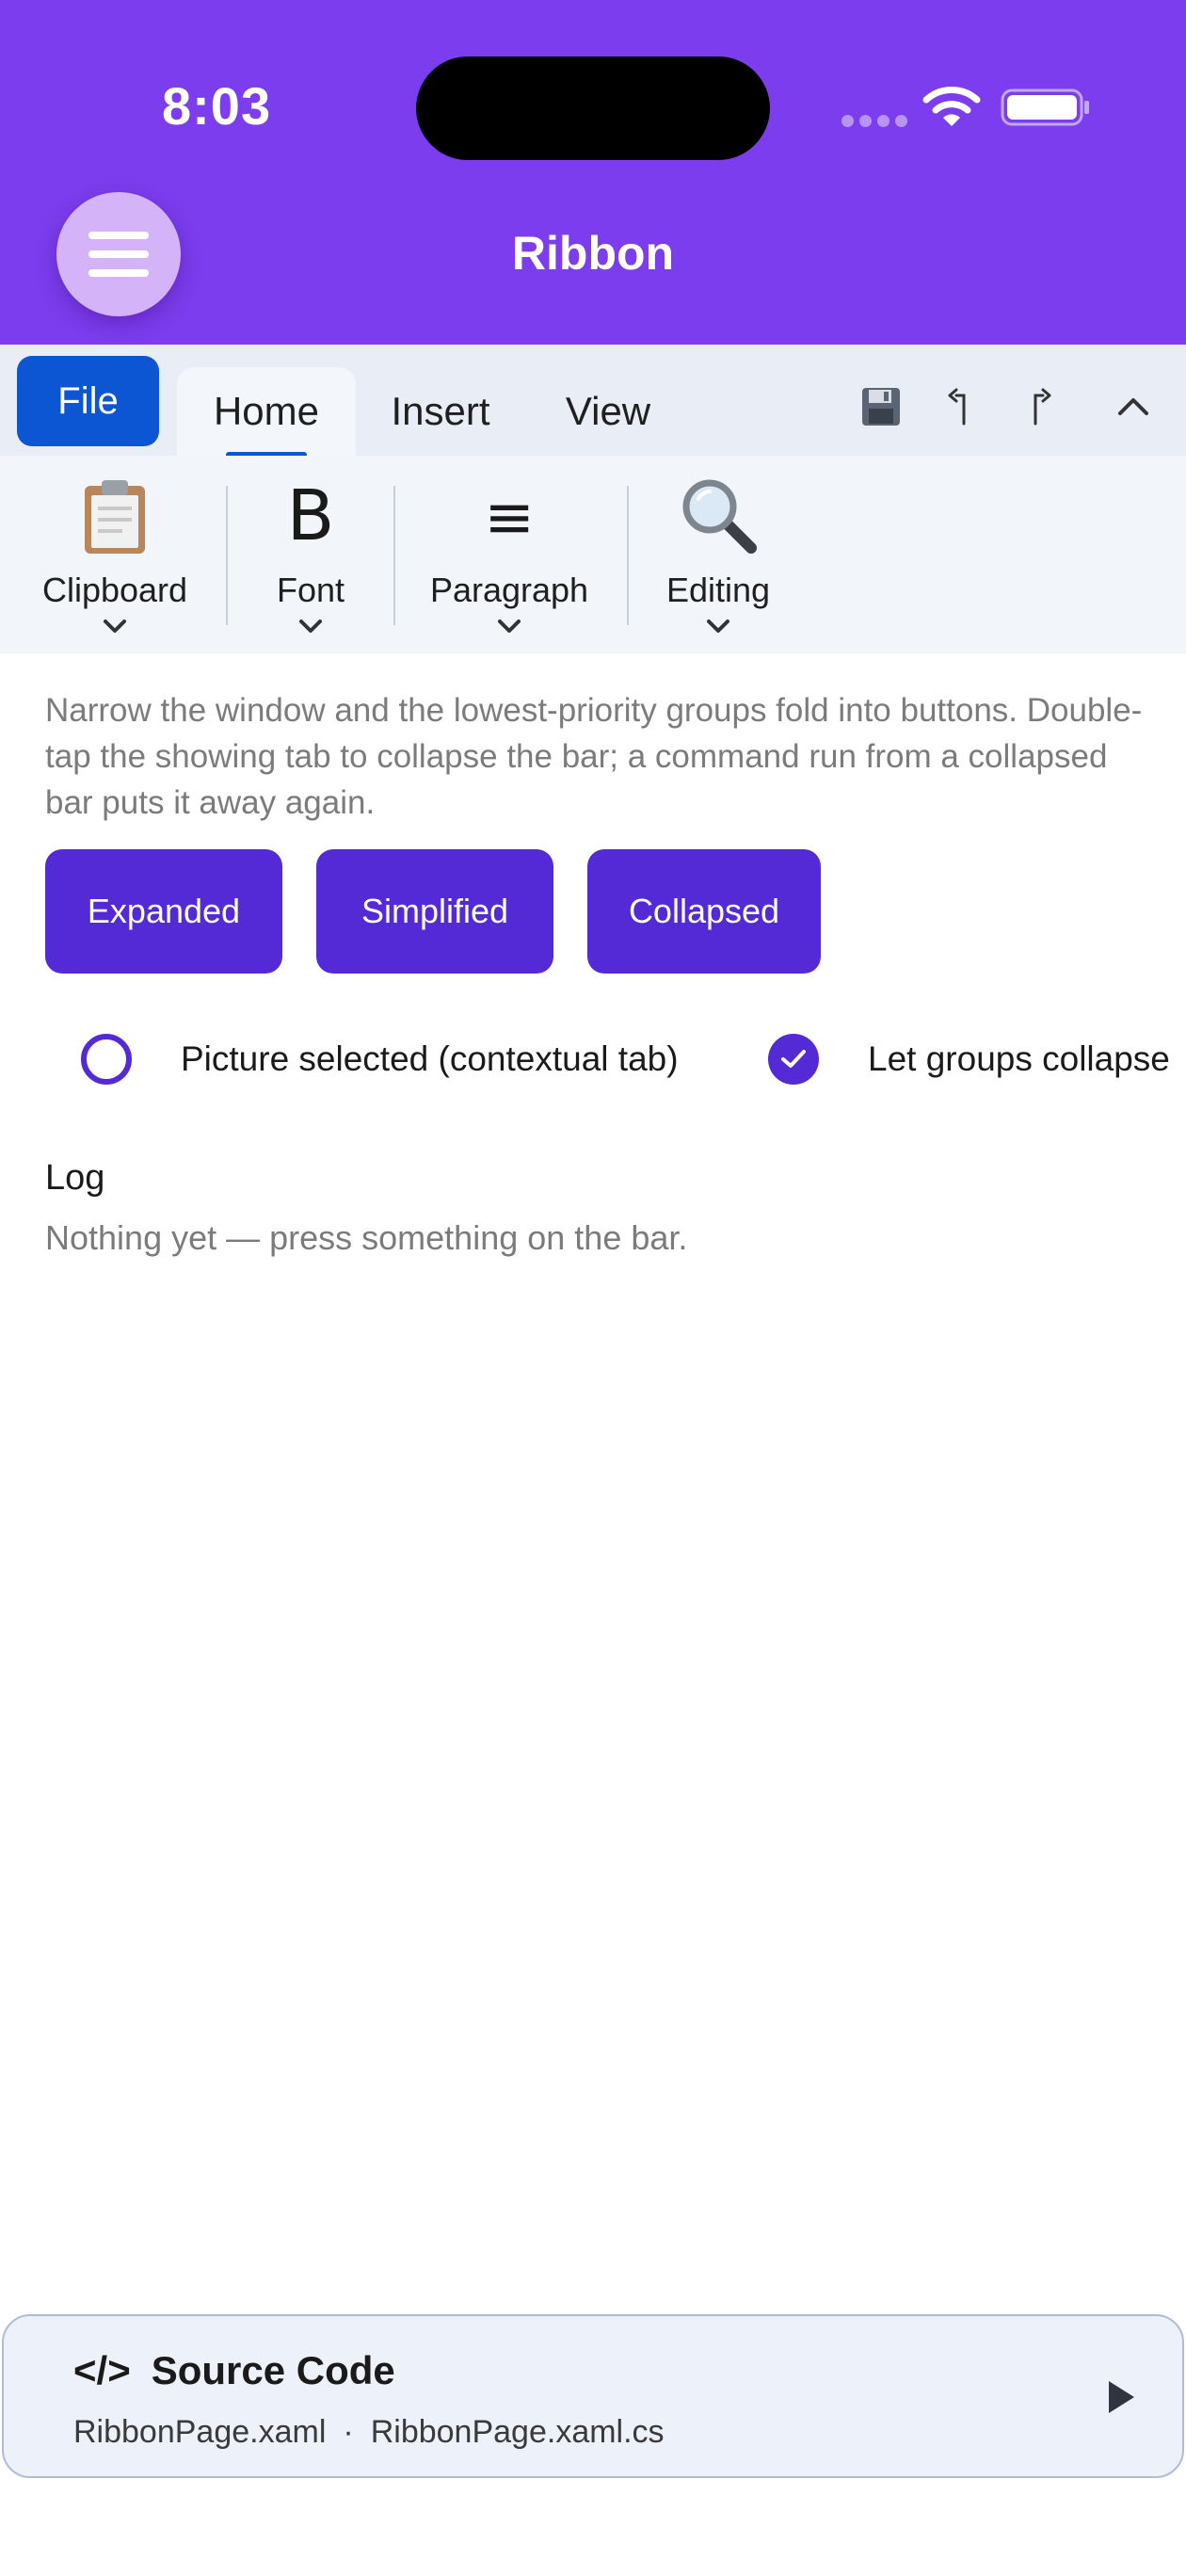 The width and height of the screenshot is (1186, 2576). Describe the element at coordinates (88, 401) in the screenshot. I see `file-button: File` at that location.